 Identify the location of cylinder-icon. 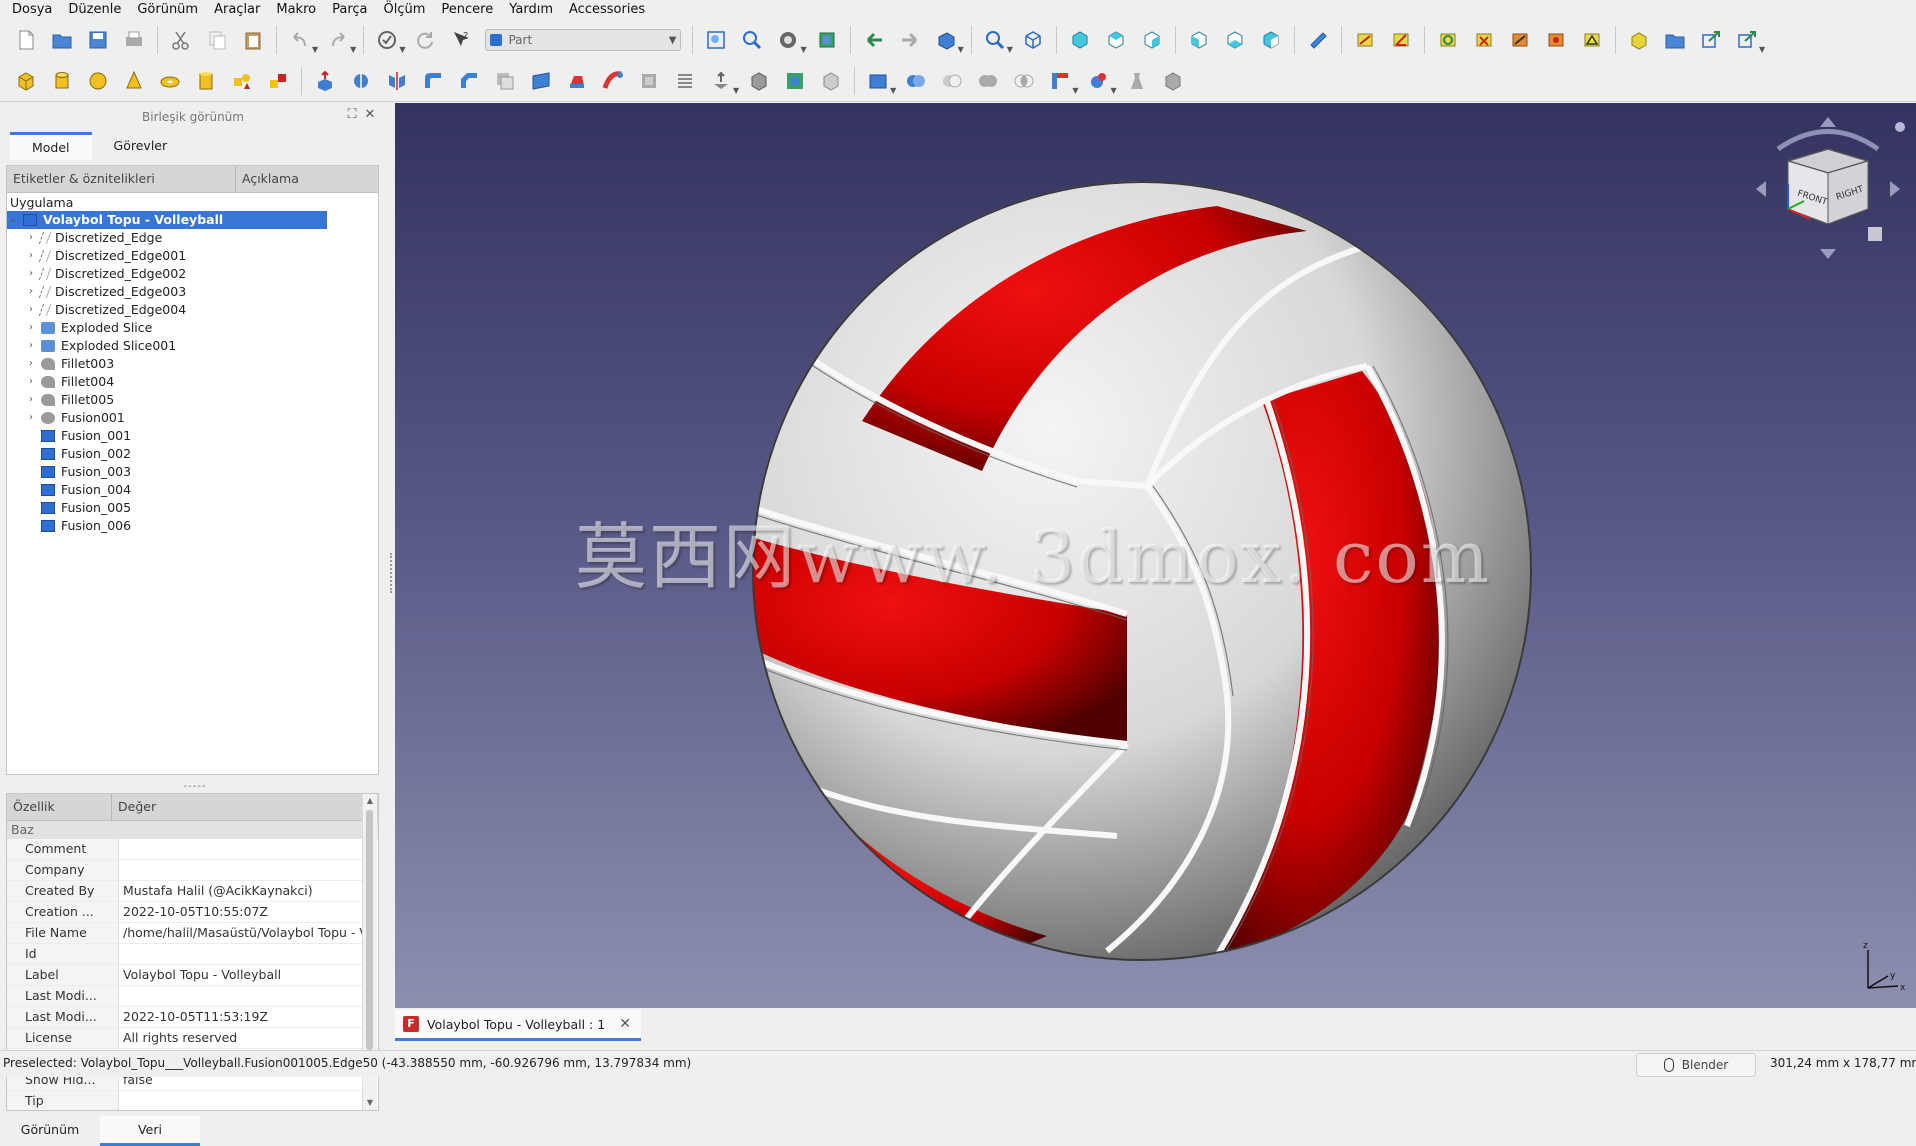
(62, 81).